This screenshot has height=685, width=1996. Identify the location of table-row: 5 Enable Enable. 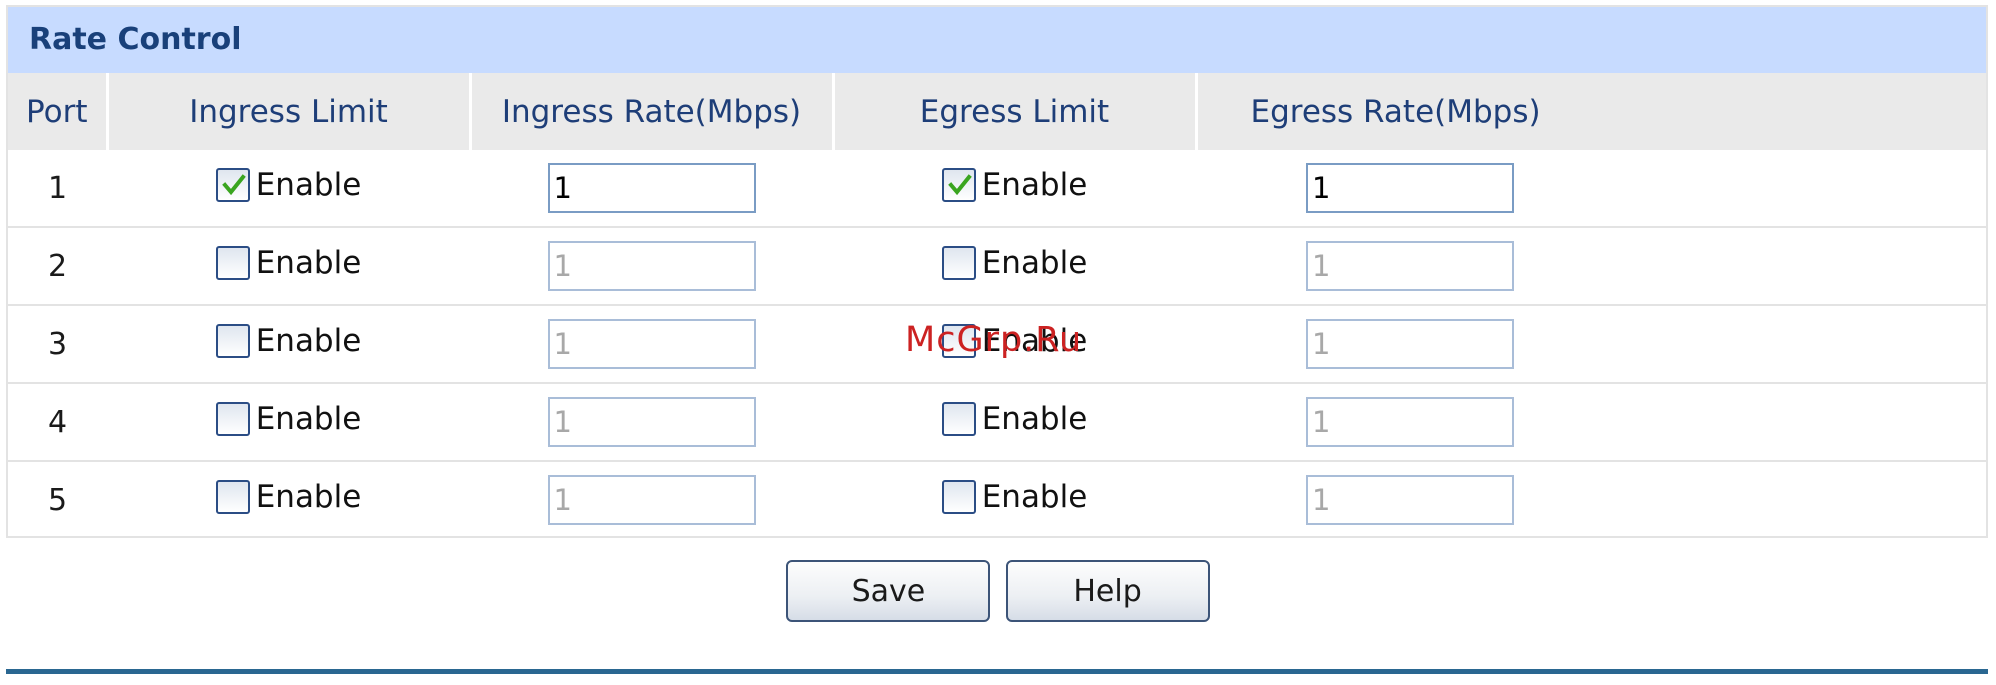
(997, 499).